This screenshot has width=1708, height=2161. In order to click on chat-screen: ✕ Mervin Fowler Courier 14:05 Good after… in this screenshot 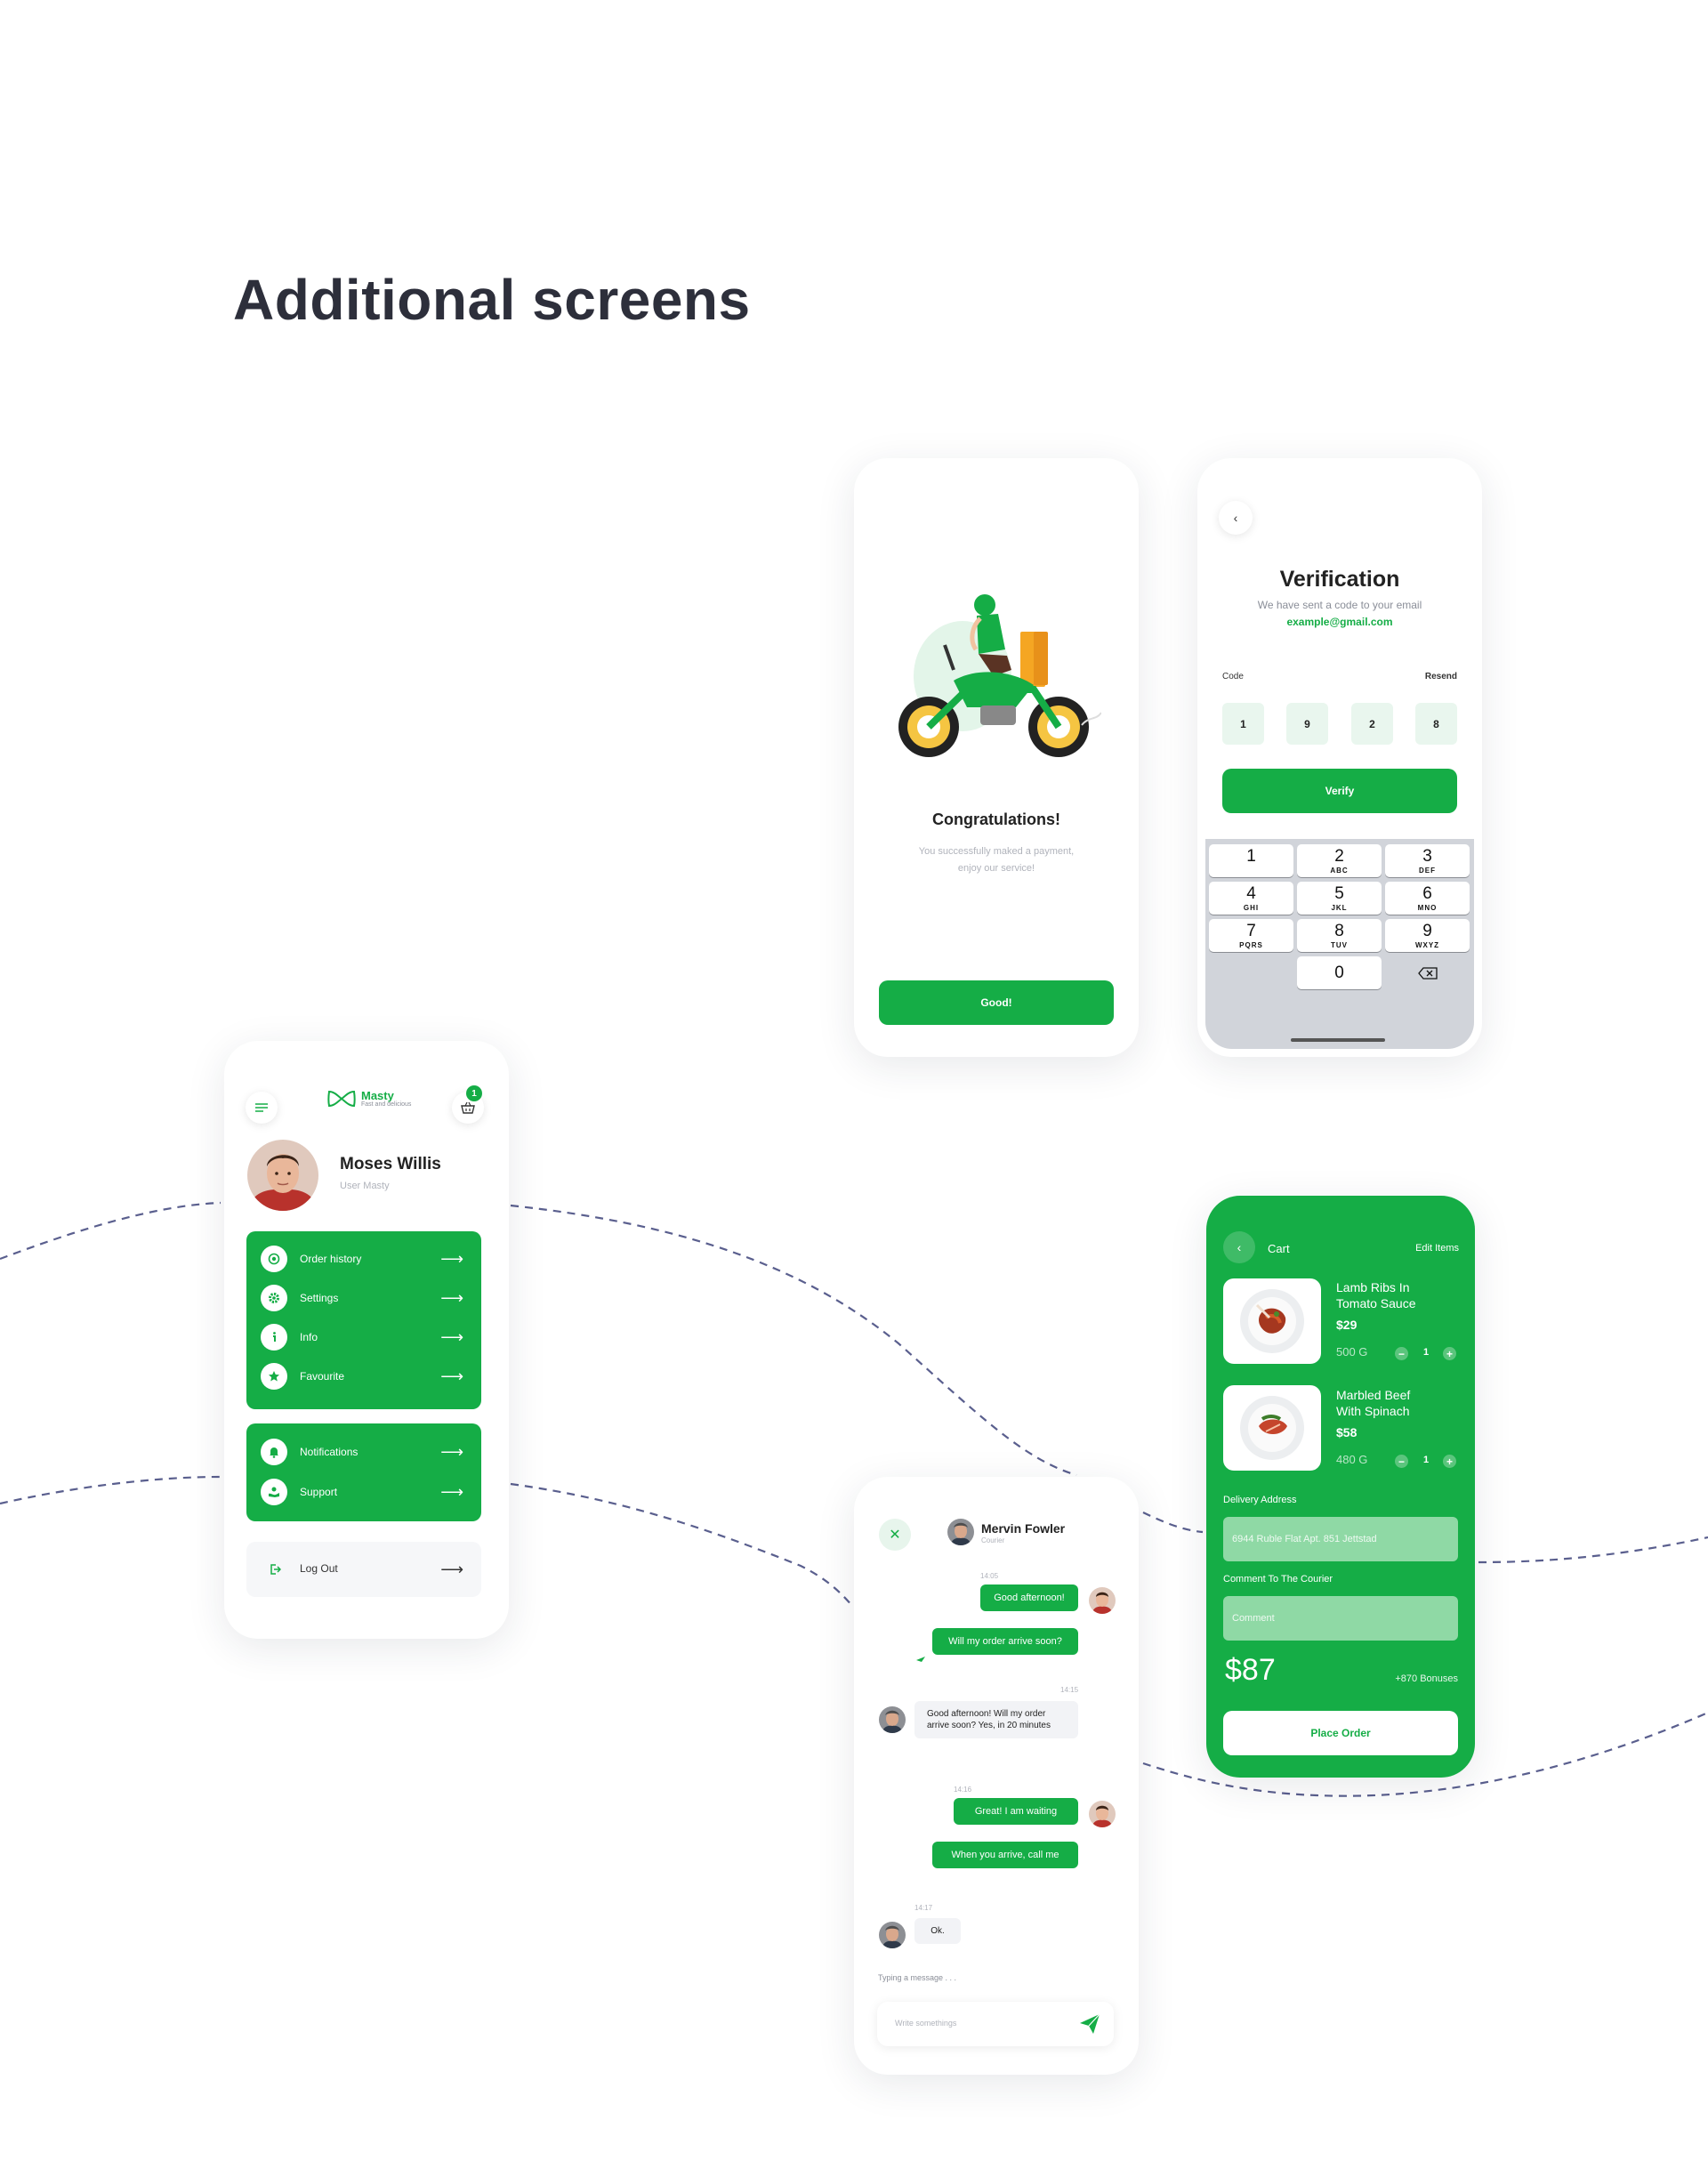, I will do `click(996, 1776)`.